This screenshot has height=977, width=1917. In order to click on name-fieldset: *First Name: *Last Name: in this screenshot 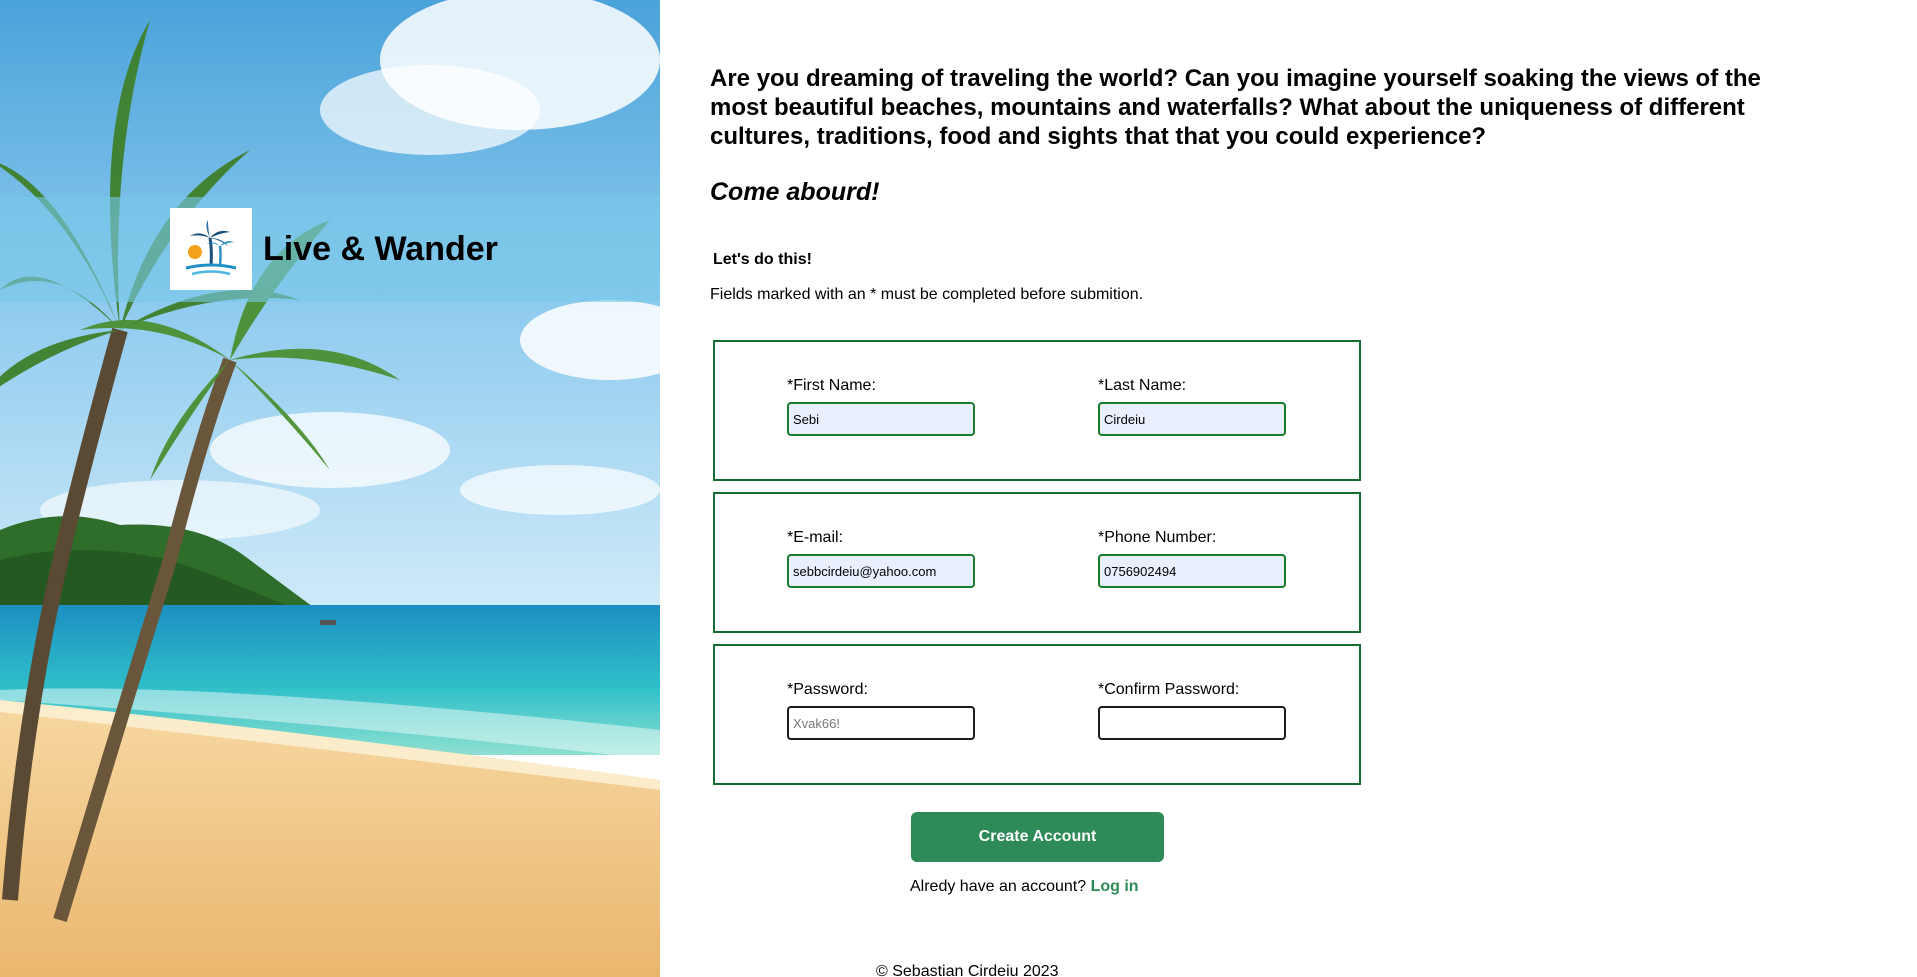, I will do `click(1037, 410)`.